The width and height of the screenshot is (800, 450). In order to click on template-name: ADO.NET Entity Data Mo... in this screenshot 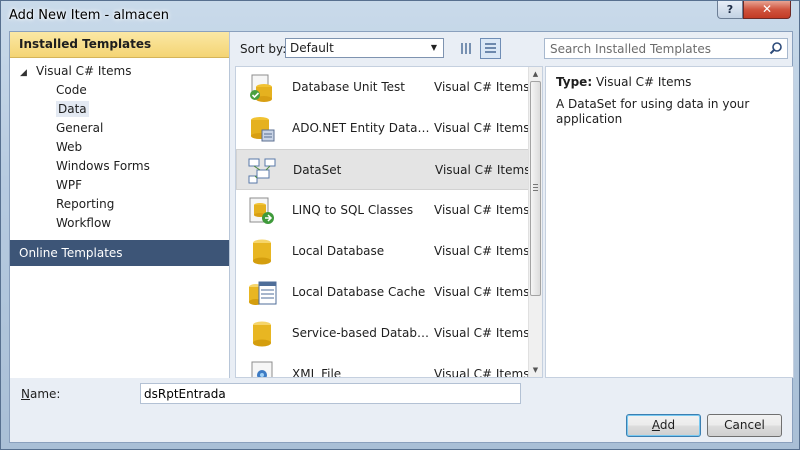, I will do `click(362, 128)`.